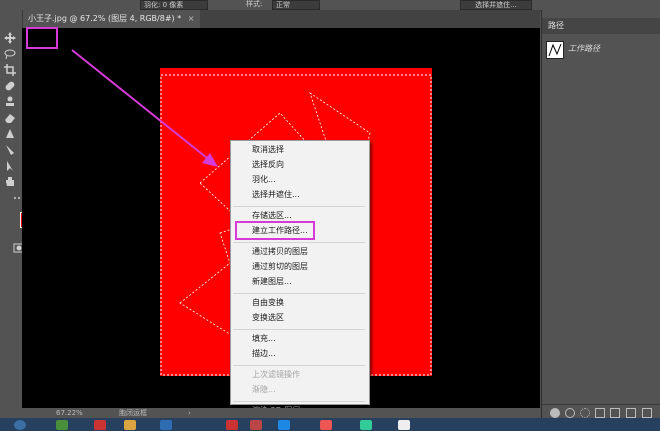  Describe the element at coordinates (268, 317) in the screenshot. I see `menu-item: 变换选区` at that location.